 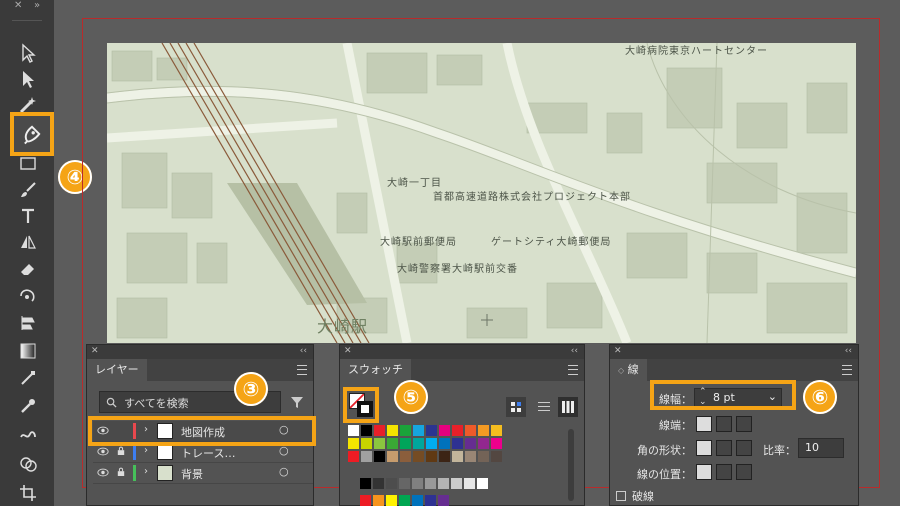 What do you see at coordinates (724, 424) in the screenshot?
I see `round-cap-icon` at bounding box center [724, 424].